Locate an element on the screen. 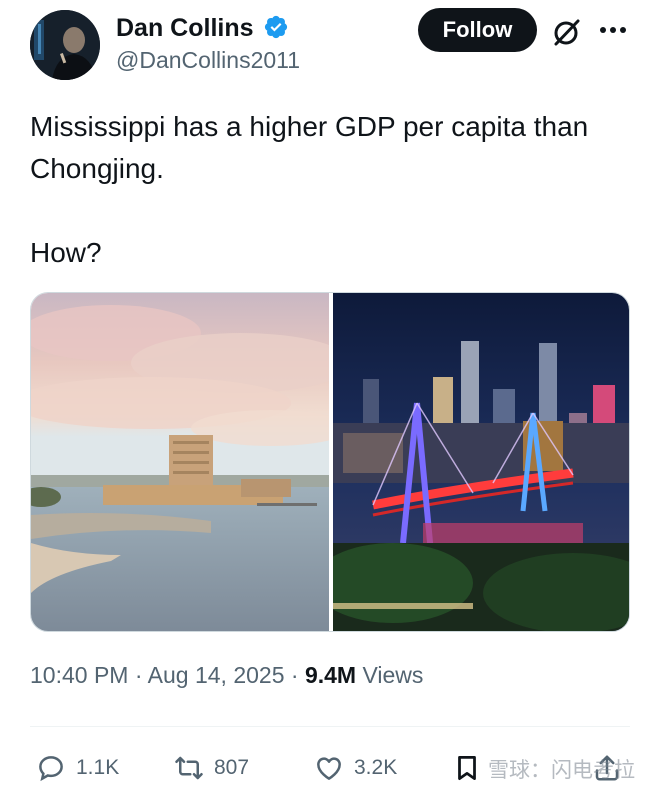  avatar is located at coordinates (65, 45).